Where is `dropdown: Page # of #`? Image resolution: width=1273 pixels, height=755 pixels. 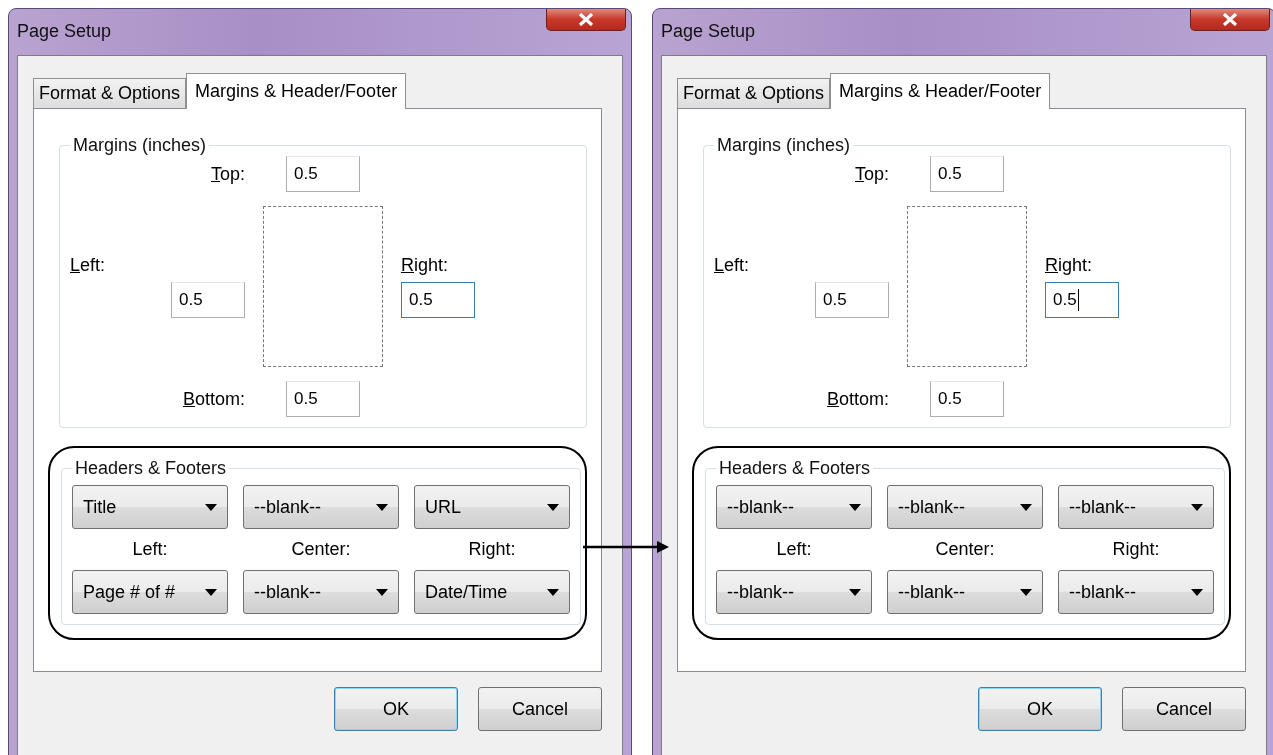
dropdown: Page # of # is located at coordinates (150, 592).